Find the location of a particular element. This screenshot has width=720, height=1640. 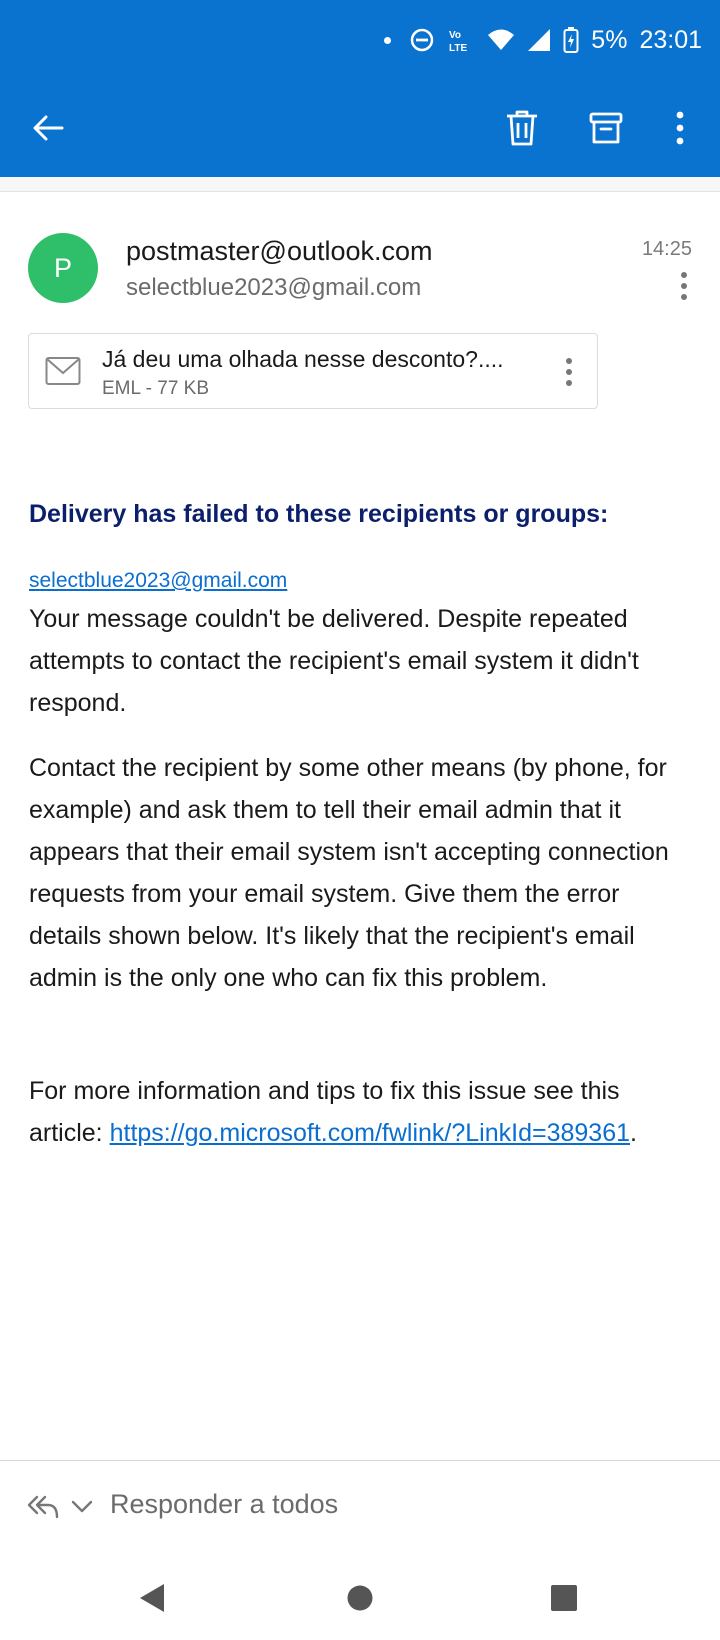

status-bar: Vo LTE 5% 23:01 is located at coordinates (360, 40).